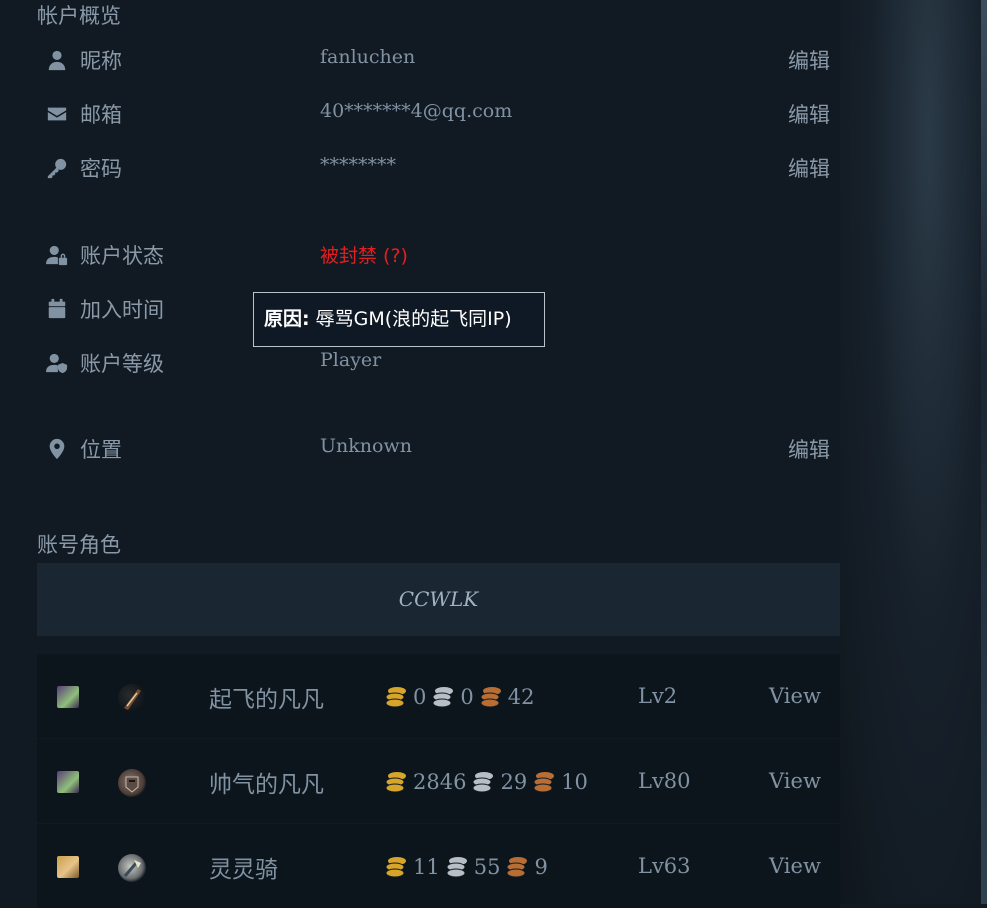 Image resolution: width=987 pixels, height=908 pixels. What do you see at coordinates (122, 310) in the screenshot?
I see `join-date-label: 加入时间` at bounding box center [122, 310].